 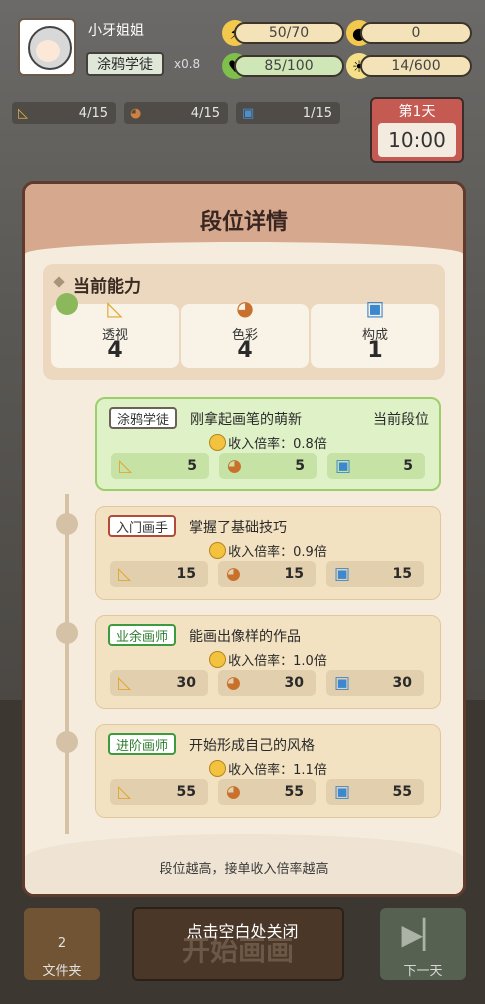 I want to click on tool-composition-count: ▣ 1/15, so click(x=288, y=113).